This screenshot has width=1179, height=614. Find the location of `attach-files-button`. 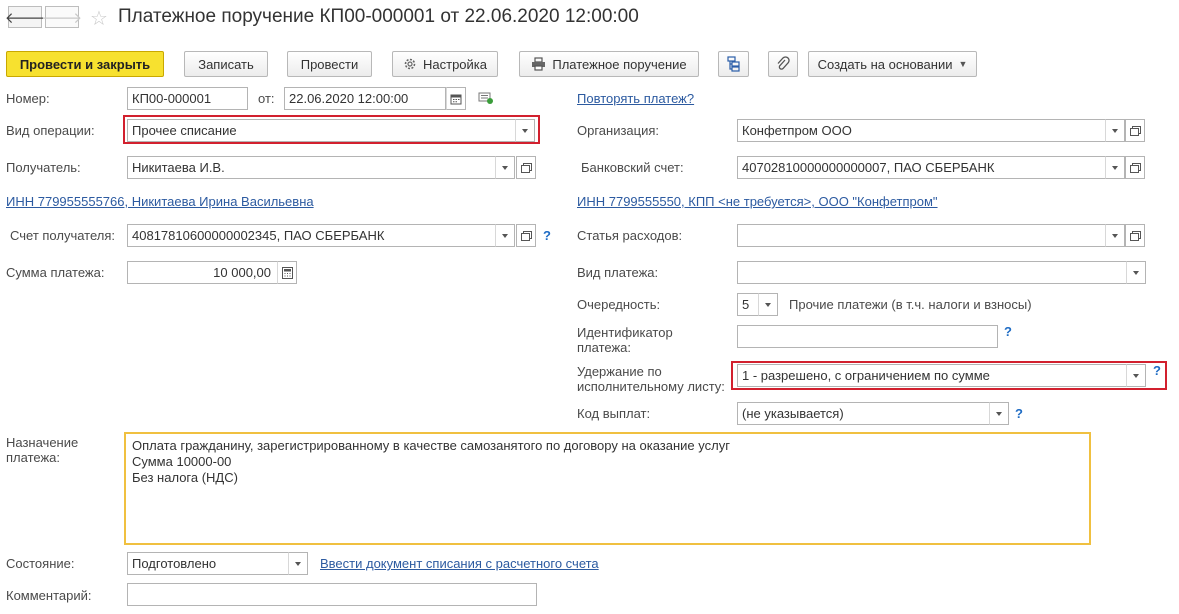

attach-files-button is located at coordinates (783, 64).